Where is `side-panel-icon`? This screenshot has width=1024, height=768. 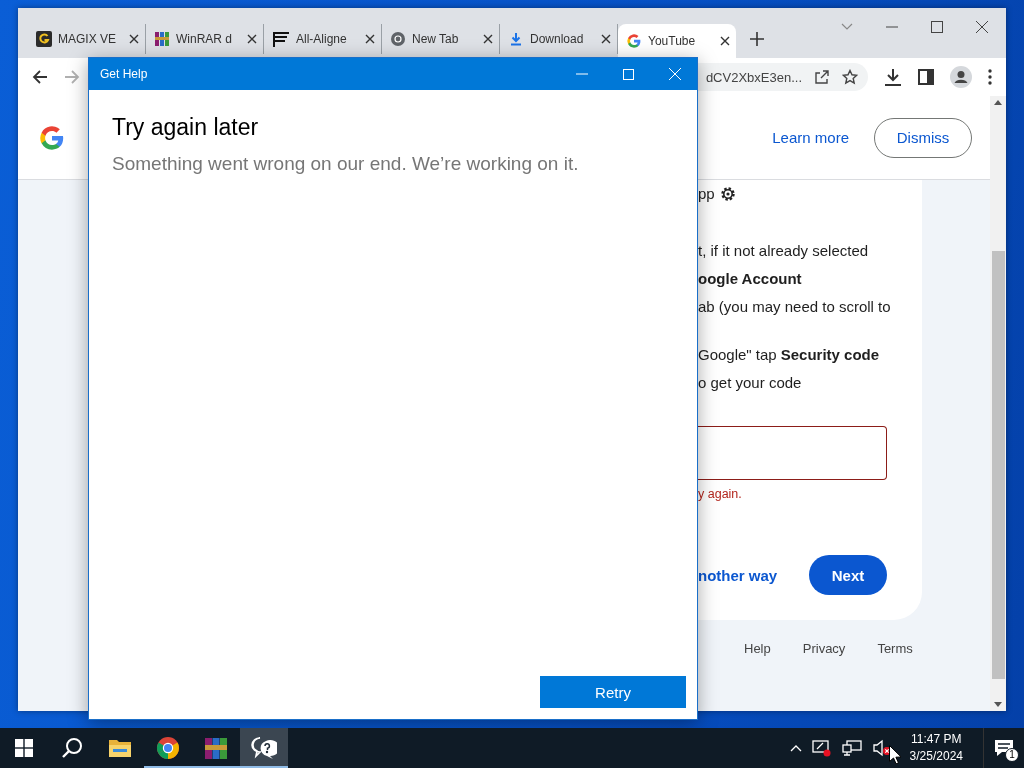 side-panel-icon is located at coordinates (926, 77).